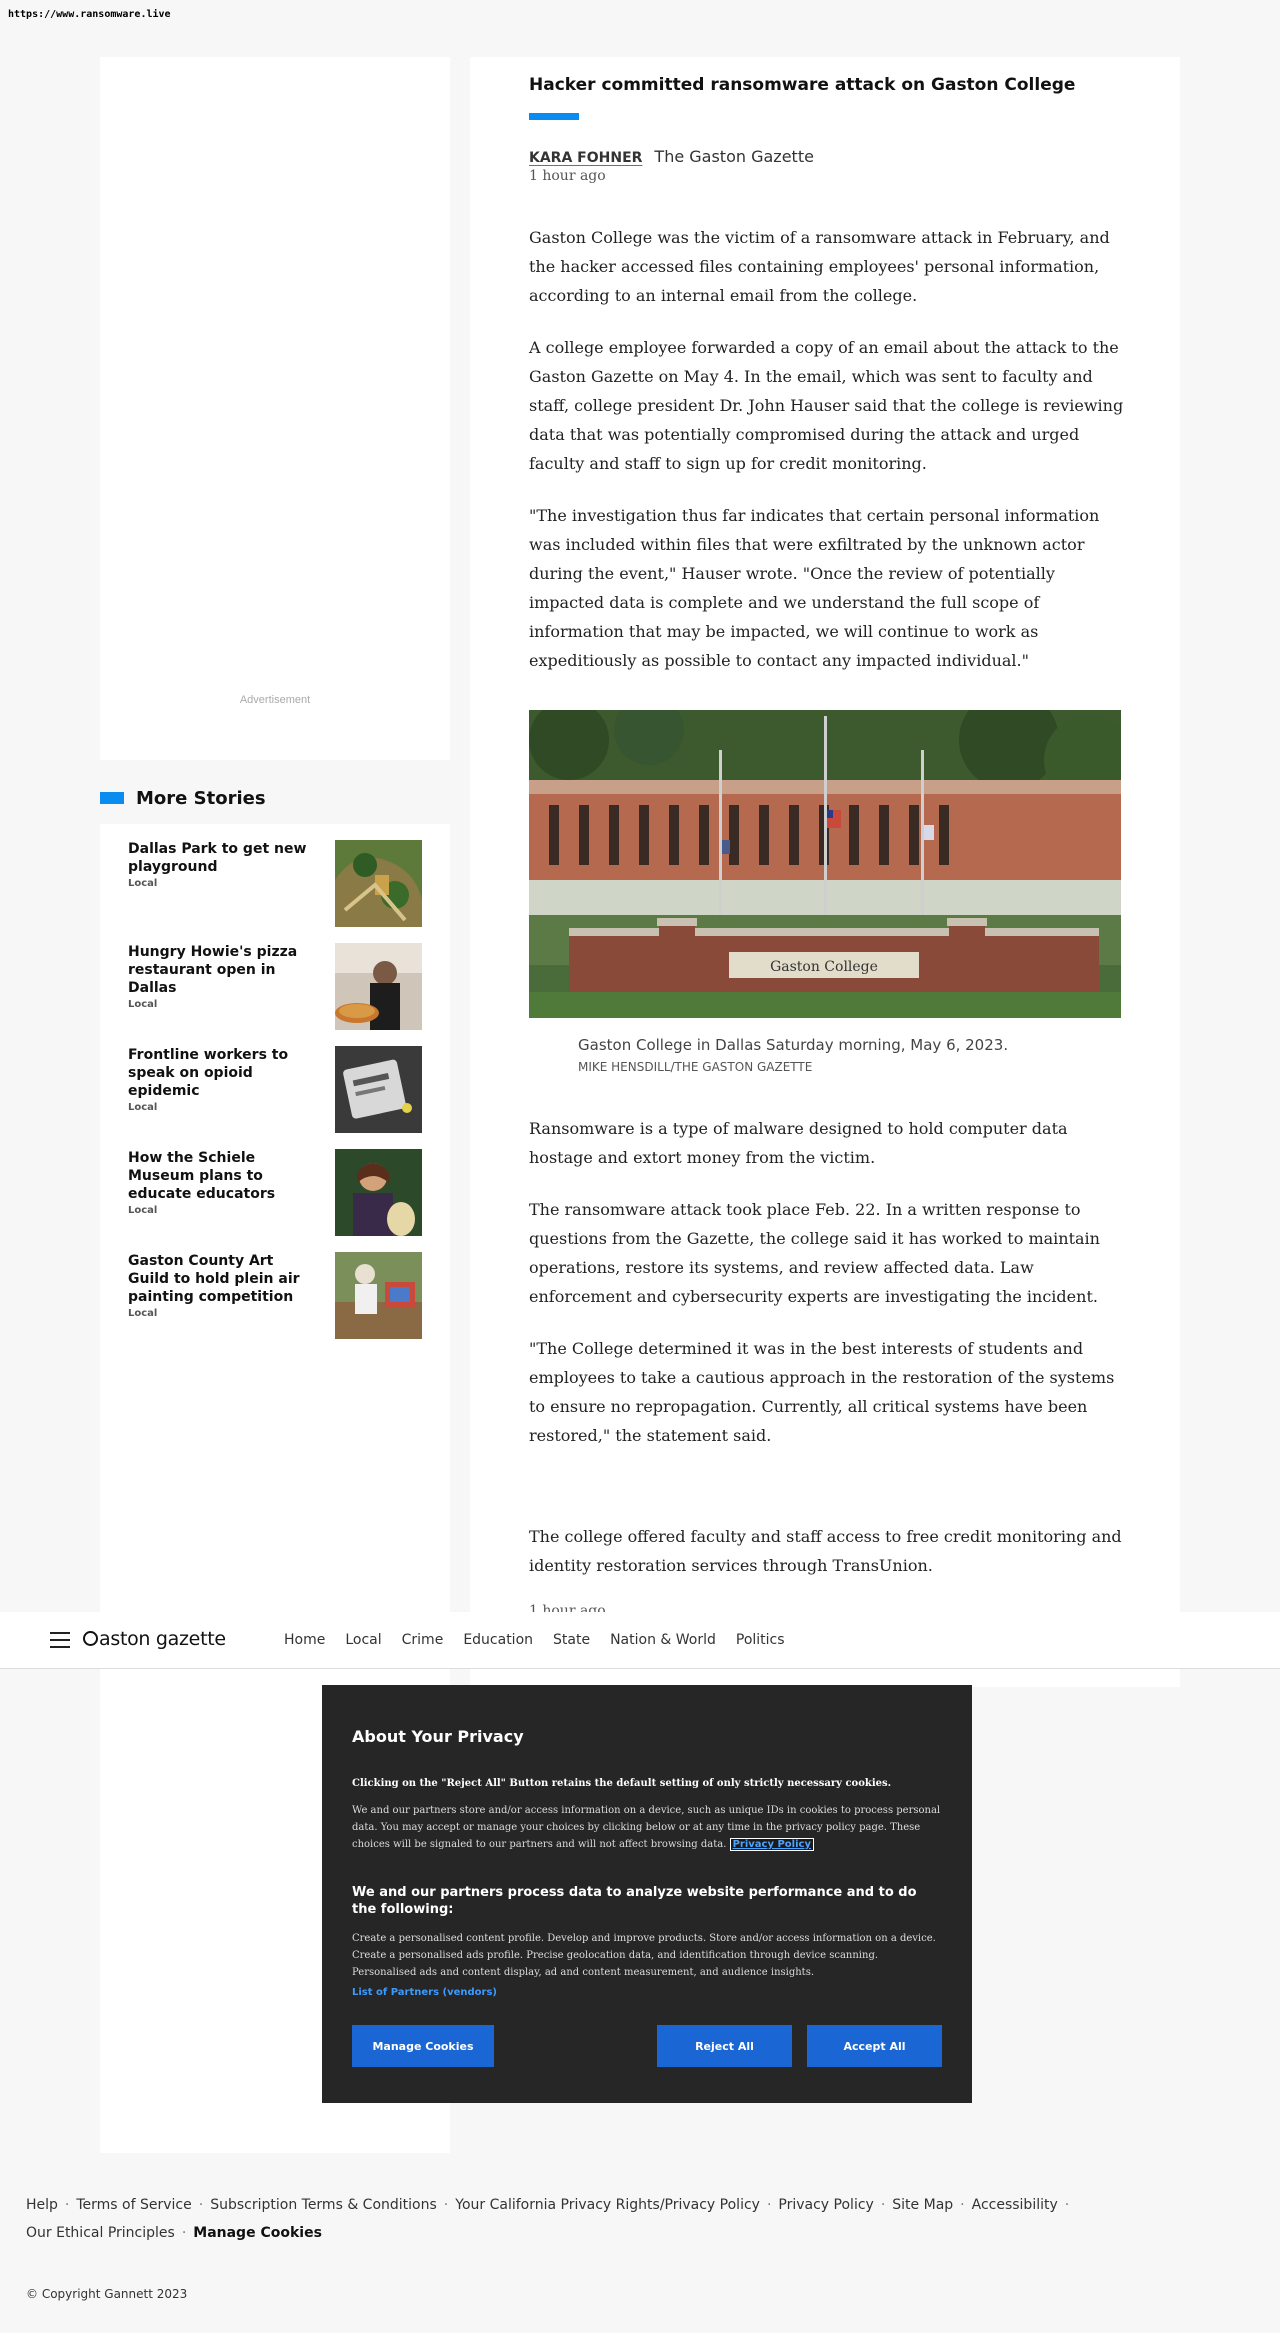 This screenshot has width=1280, height=2333. What do you see at coordinates (724, 2046) in the screenshot?
I see `reject-all-button: Reject All` at bounding box center [724, 2046].